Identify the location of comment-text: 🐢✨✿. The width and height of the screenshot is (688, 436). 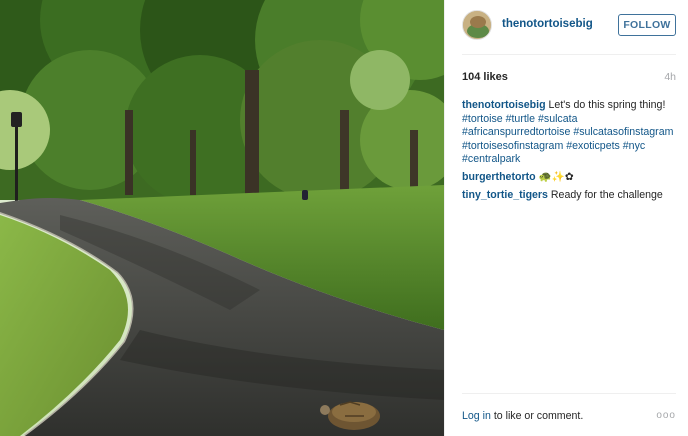
(556, 176).